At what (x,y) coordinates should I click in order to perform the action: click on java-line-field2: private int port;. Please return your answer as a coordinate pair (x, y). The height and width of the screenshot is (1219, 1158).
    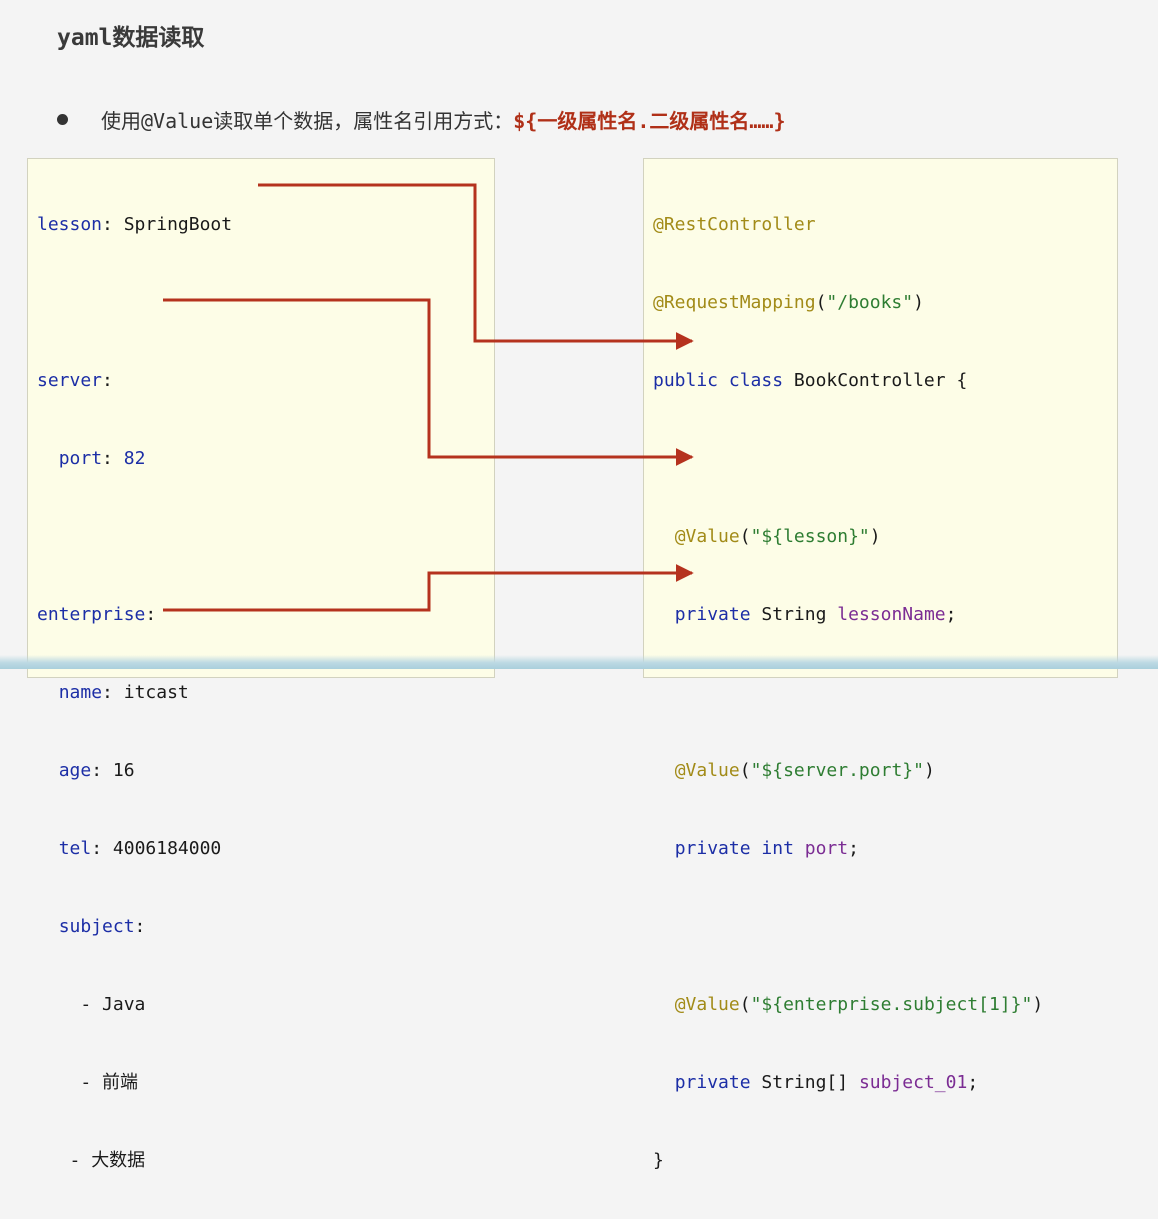
    Looking at the image, I should click on (766, 848).